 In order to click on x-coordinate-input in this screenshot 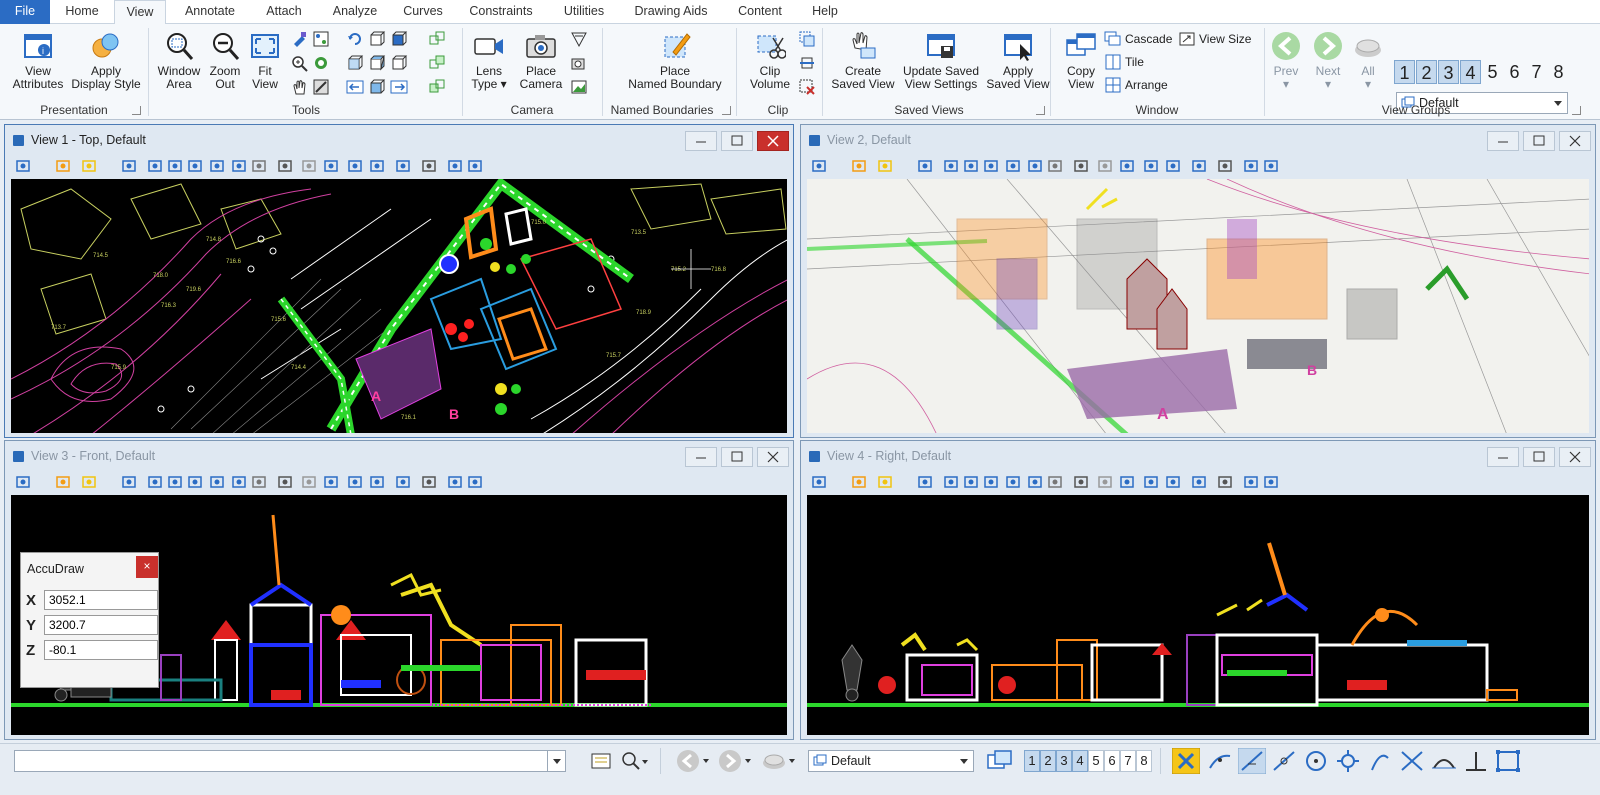, I will do `click(101, 600)`.